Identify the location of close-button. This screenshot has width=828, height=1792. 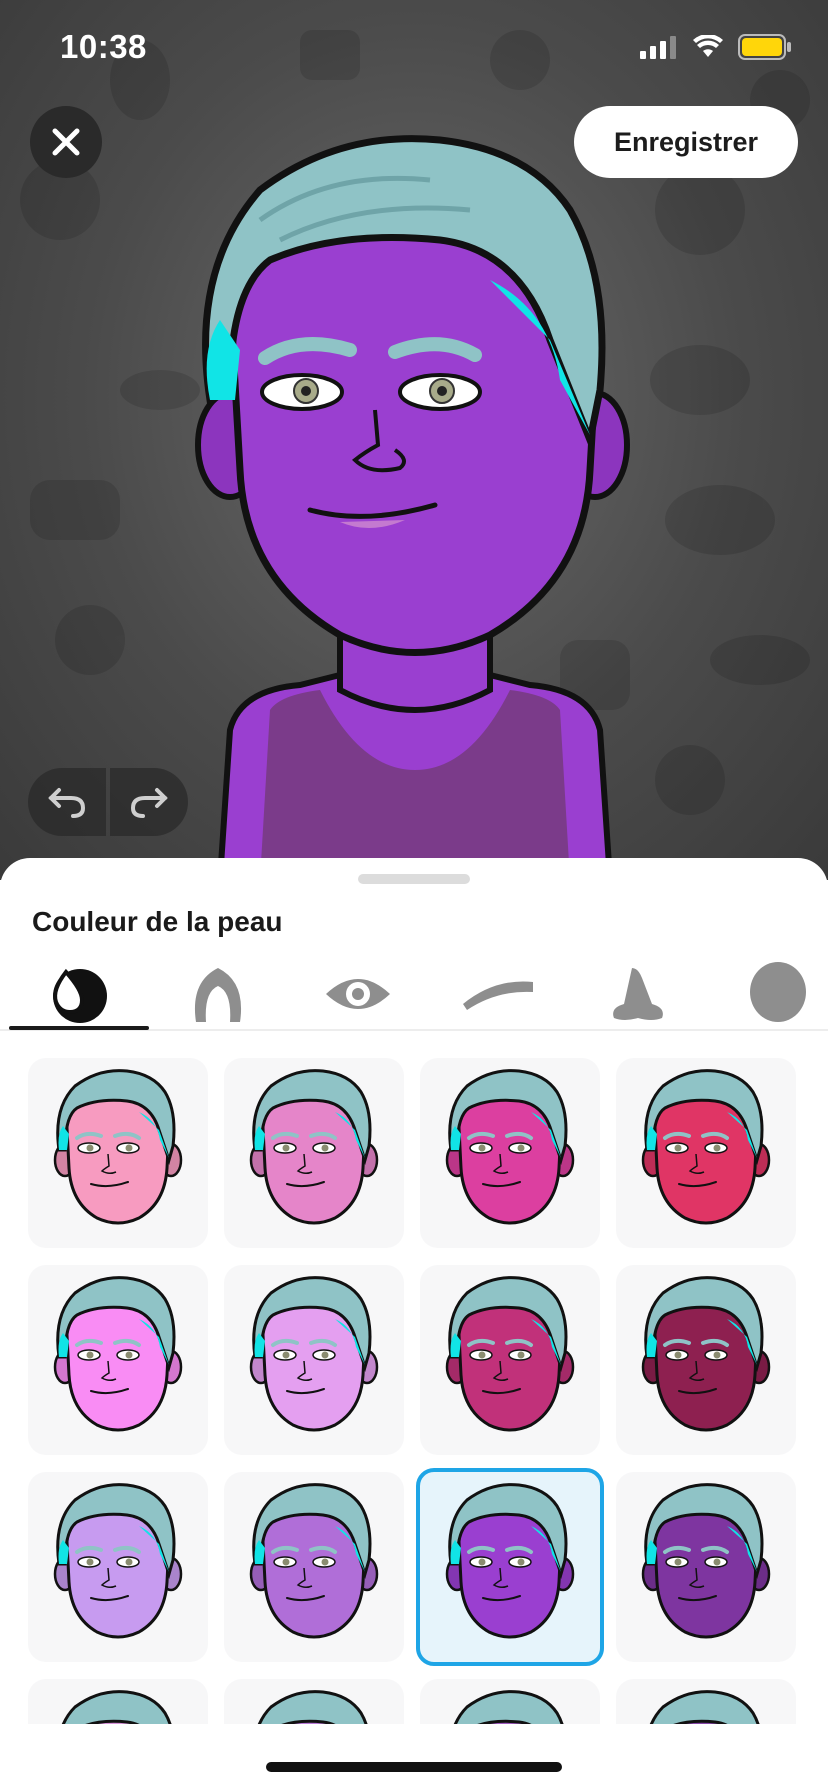
(66, 142).